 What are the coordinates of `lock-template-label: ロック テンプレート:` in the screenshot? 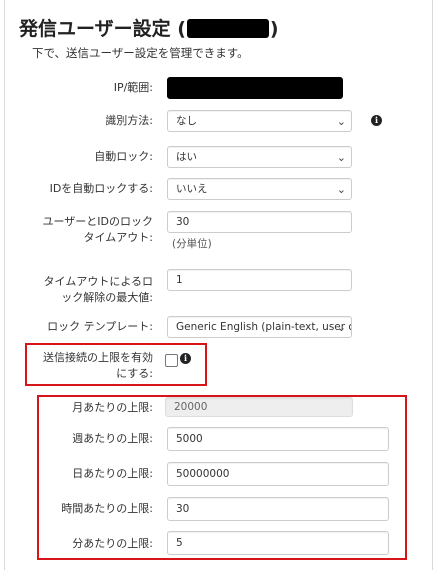 It's located at (100, 326).